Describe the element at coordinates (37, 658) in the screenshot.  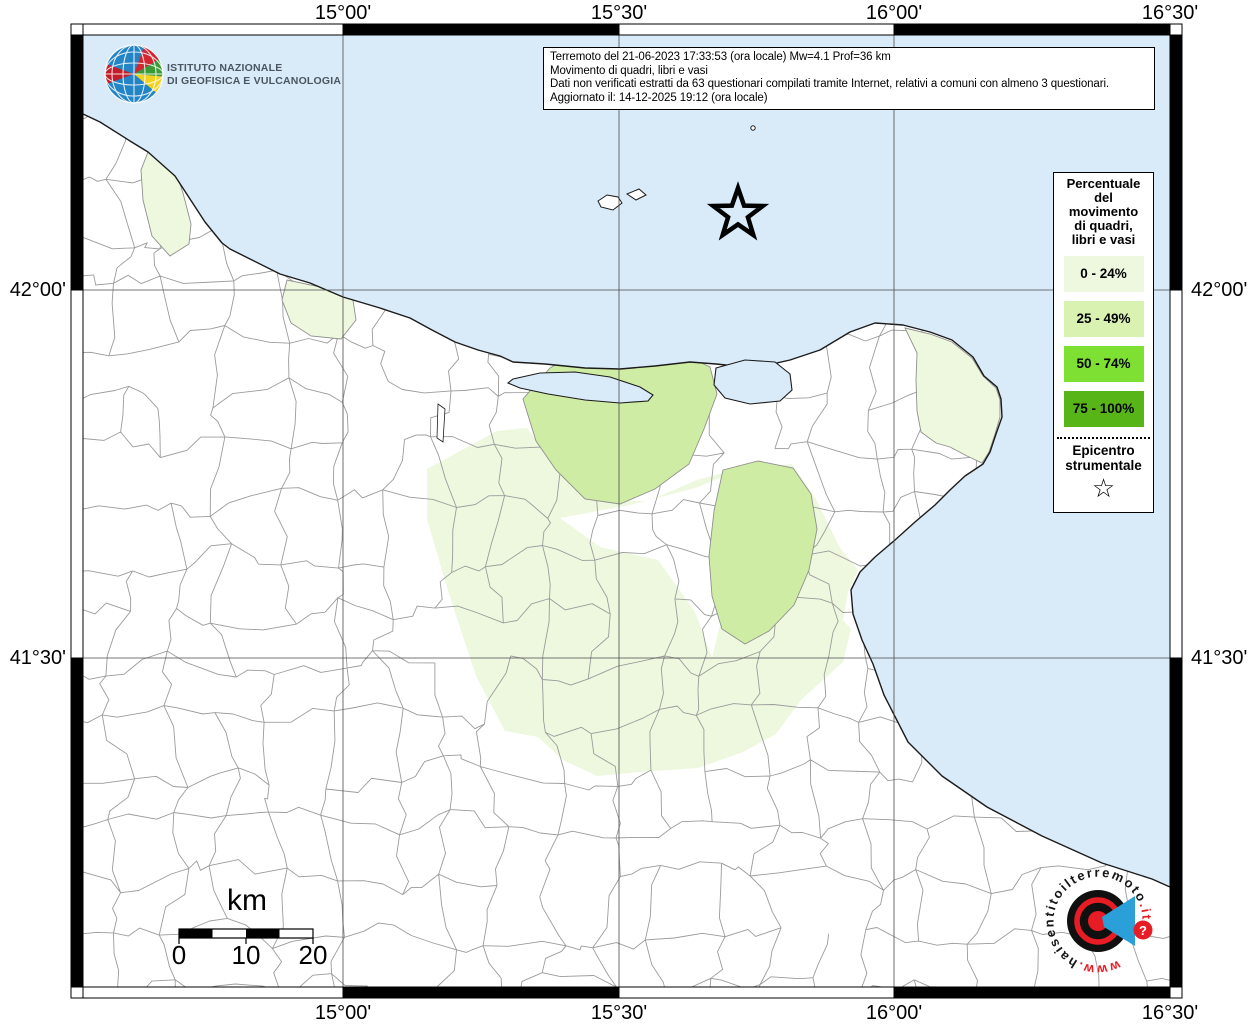
I see `axis-label-left-lat2: 41°30'` at that location.